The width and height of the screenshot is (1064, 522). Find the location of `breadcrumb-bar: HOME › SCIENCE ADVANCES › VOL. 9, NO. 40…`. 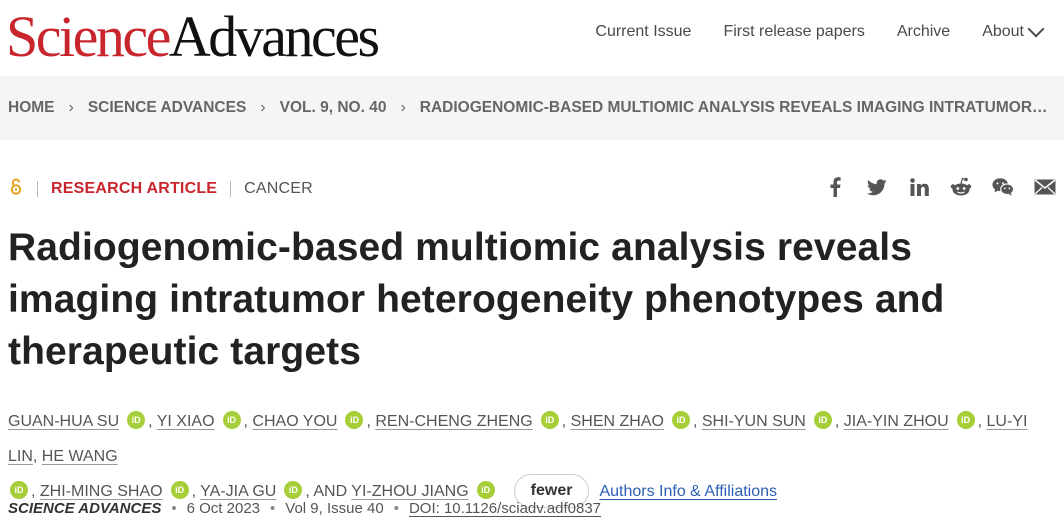

breadcrumb-bar: HOME › SCIENCE ADVANCES › VOL. 9, NO. 40… is located at coordinates (532, 108).